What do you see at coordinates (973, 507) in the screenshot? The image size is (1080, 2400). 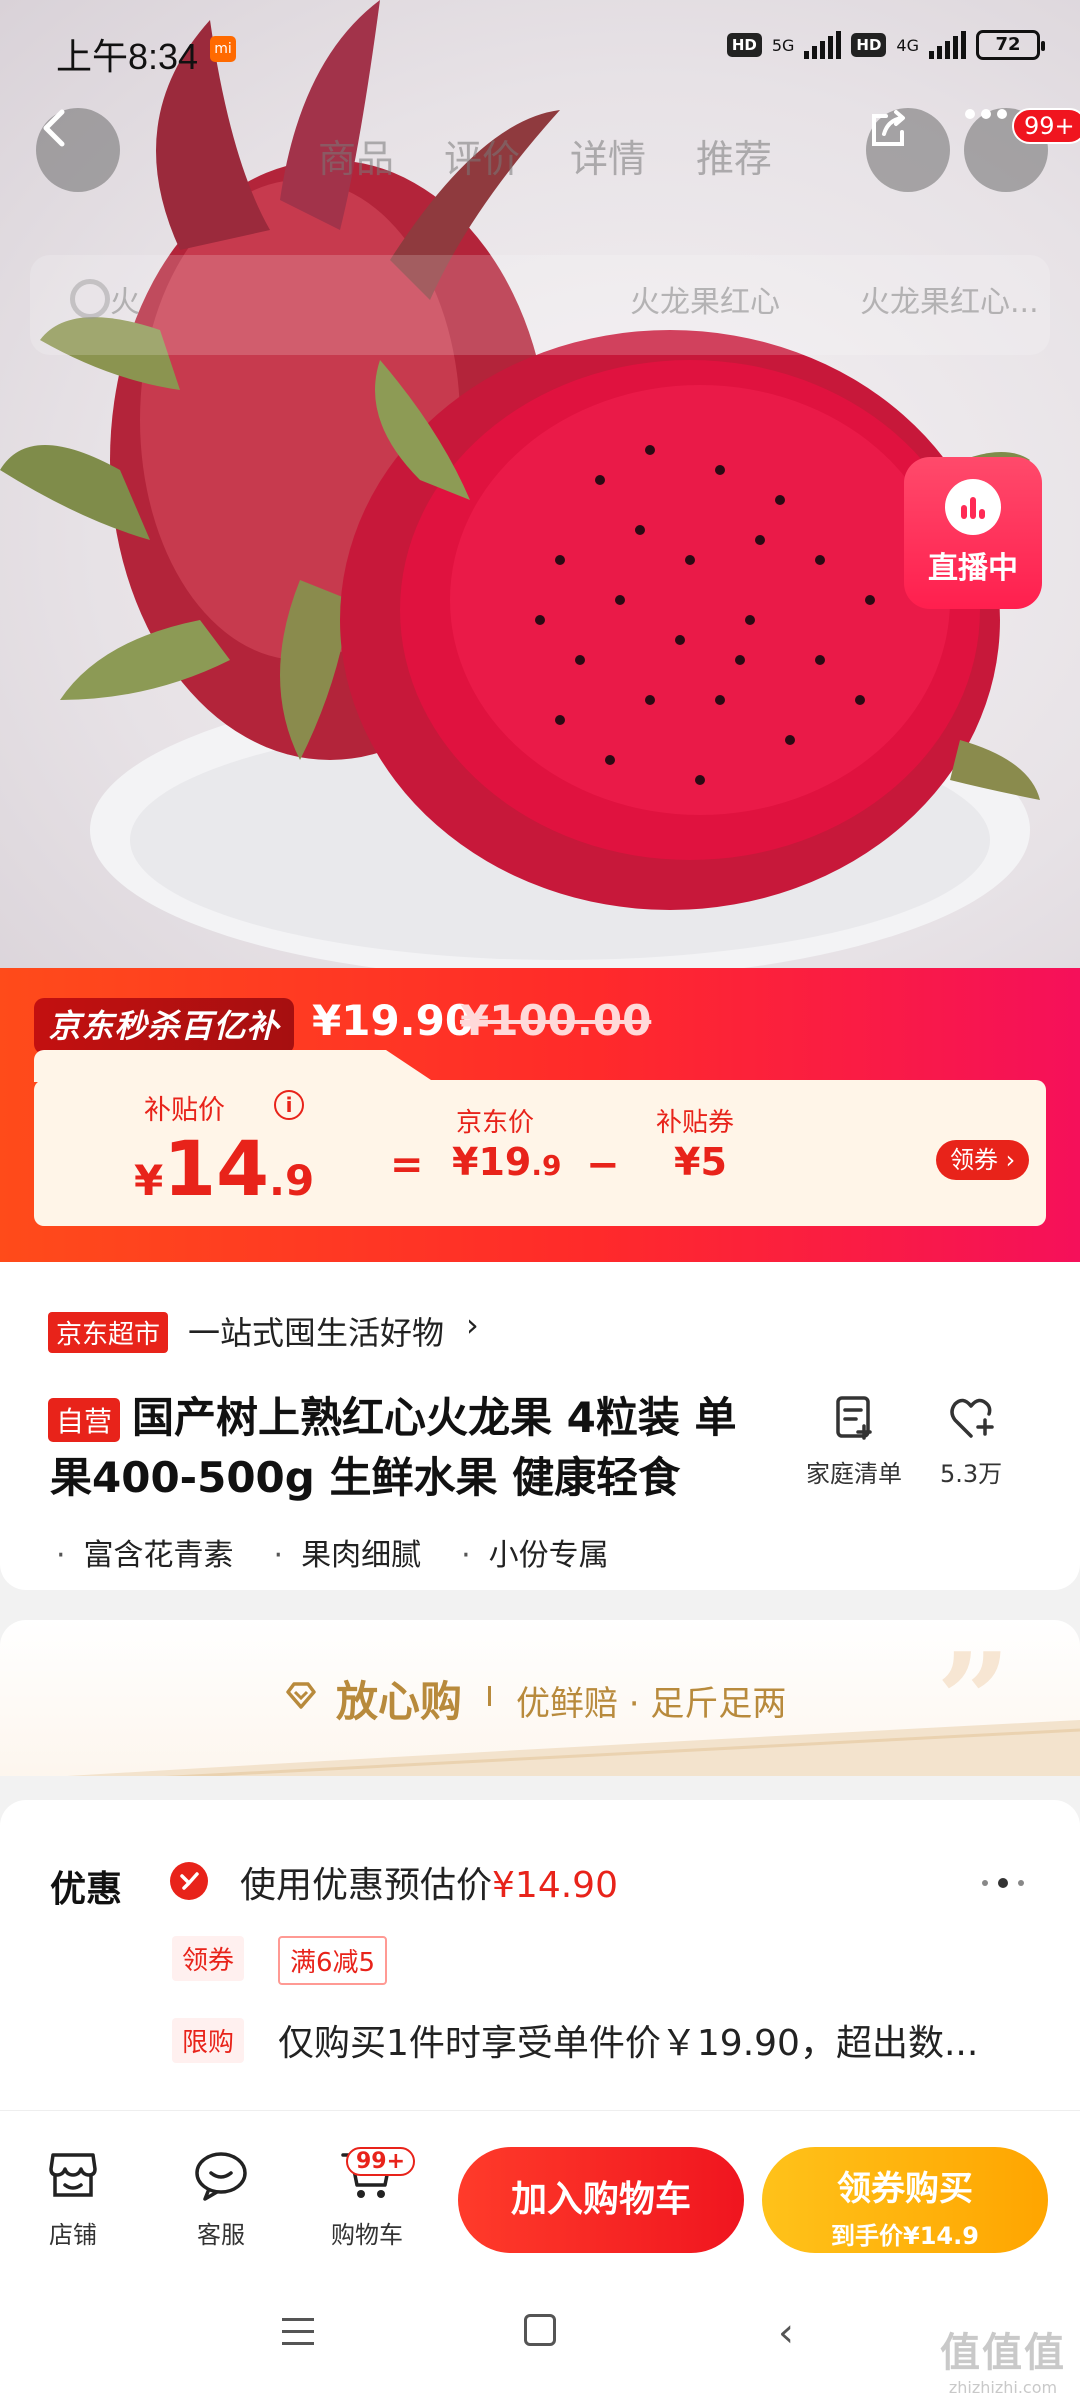 I see `live-icon` at bounding box center [973, 507].